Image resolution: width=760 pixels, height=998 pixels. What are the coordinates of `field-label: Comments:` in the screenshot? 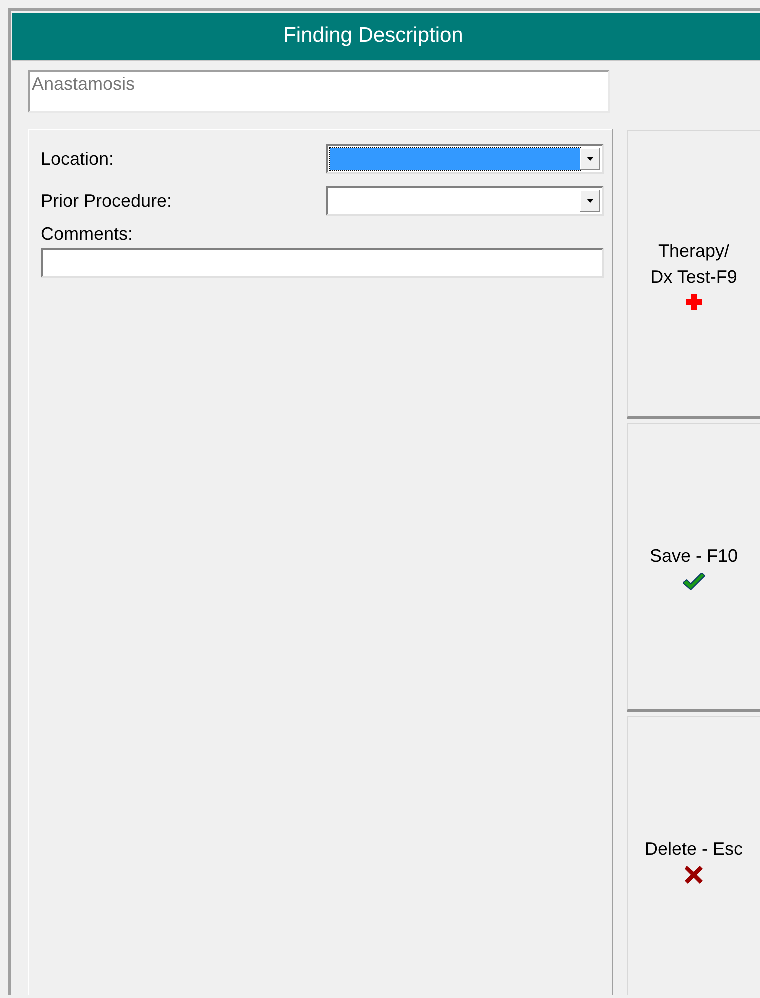 It's located at (87, 234).